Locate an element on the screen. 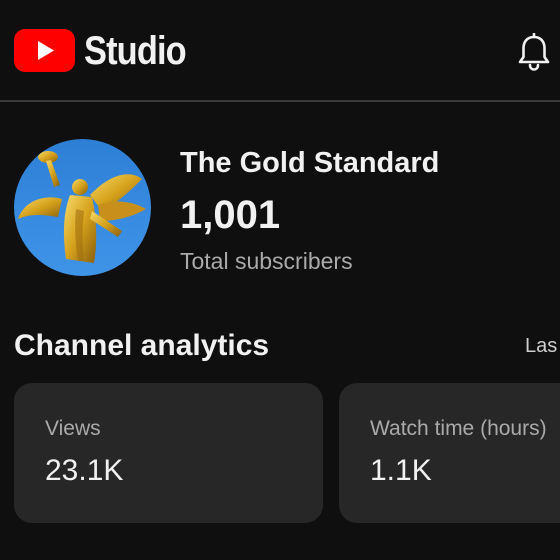  app-name: Studio is located at coordinates (135, 50).